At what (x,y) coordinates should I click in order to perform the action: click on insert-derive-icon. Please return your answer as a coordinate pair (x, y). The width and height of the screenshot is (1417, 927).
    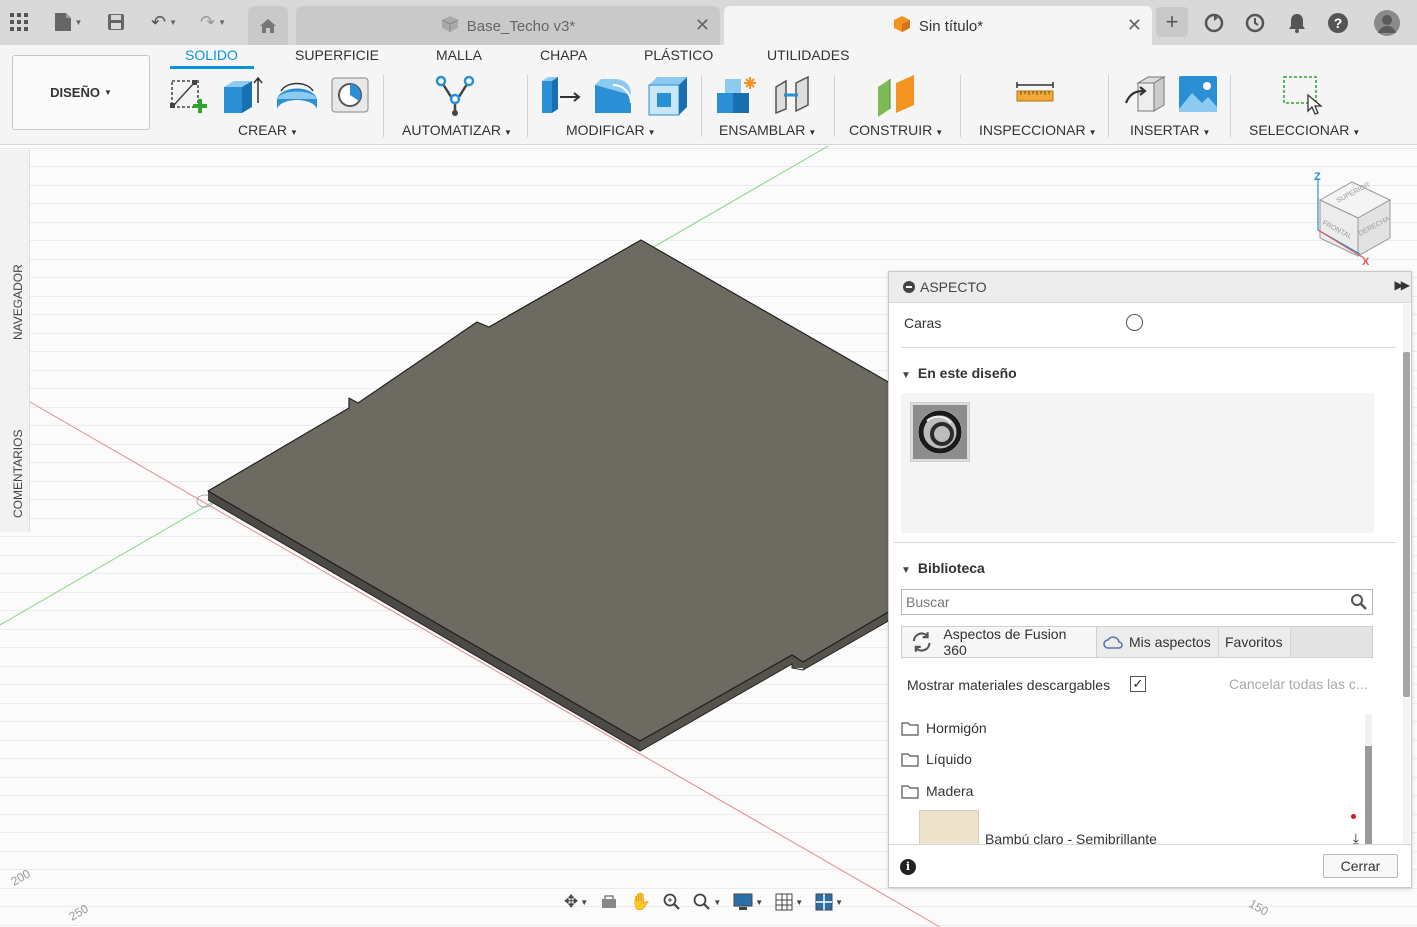
    Looking at the image, I should click on (1146, 95).